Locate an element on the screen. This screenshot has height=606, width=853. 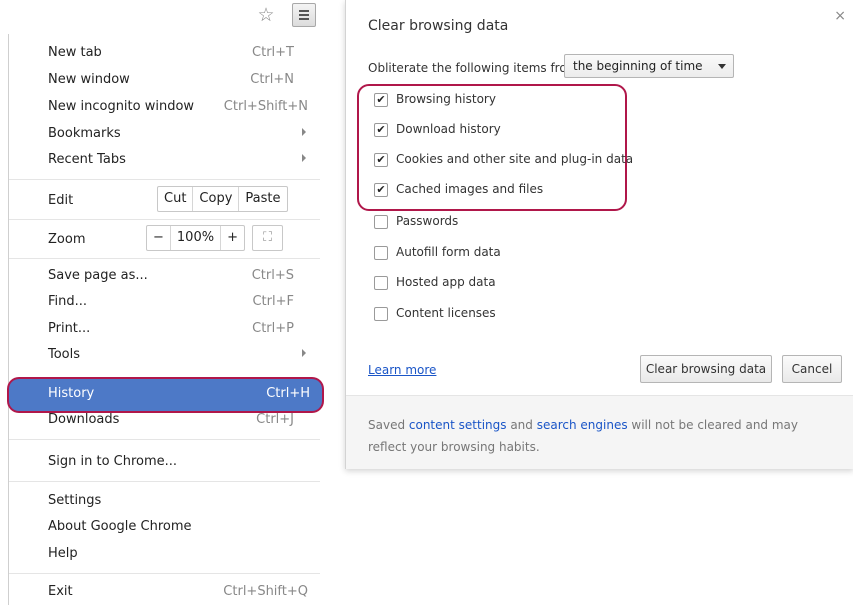
menu-item-shortcut: Ctrl+F is located at coordinates (273, 301).